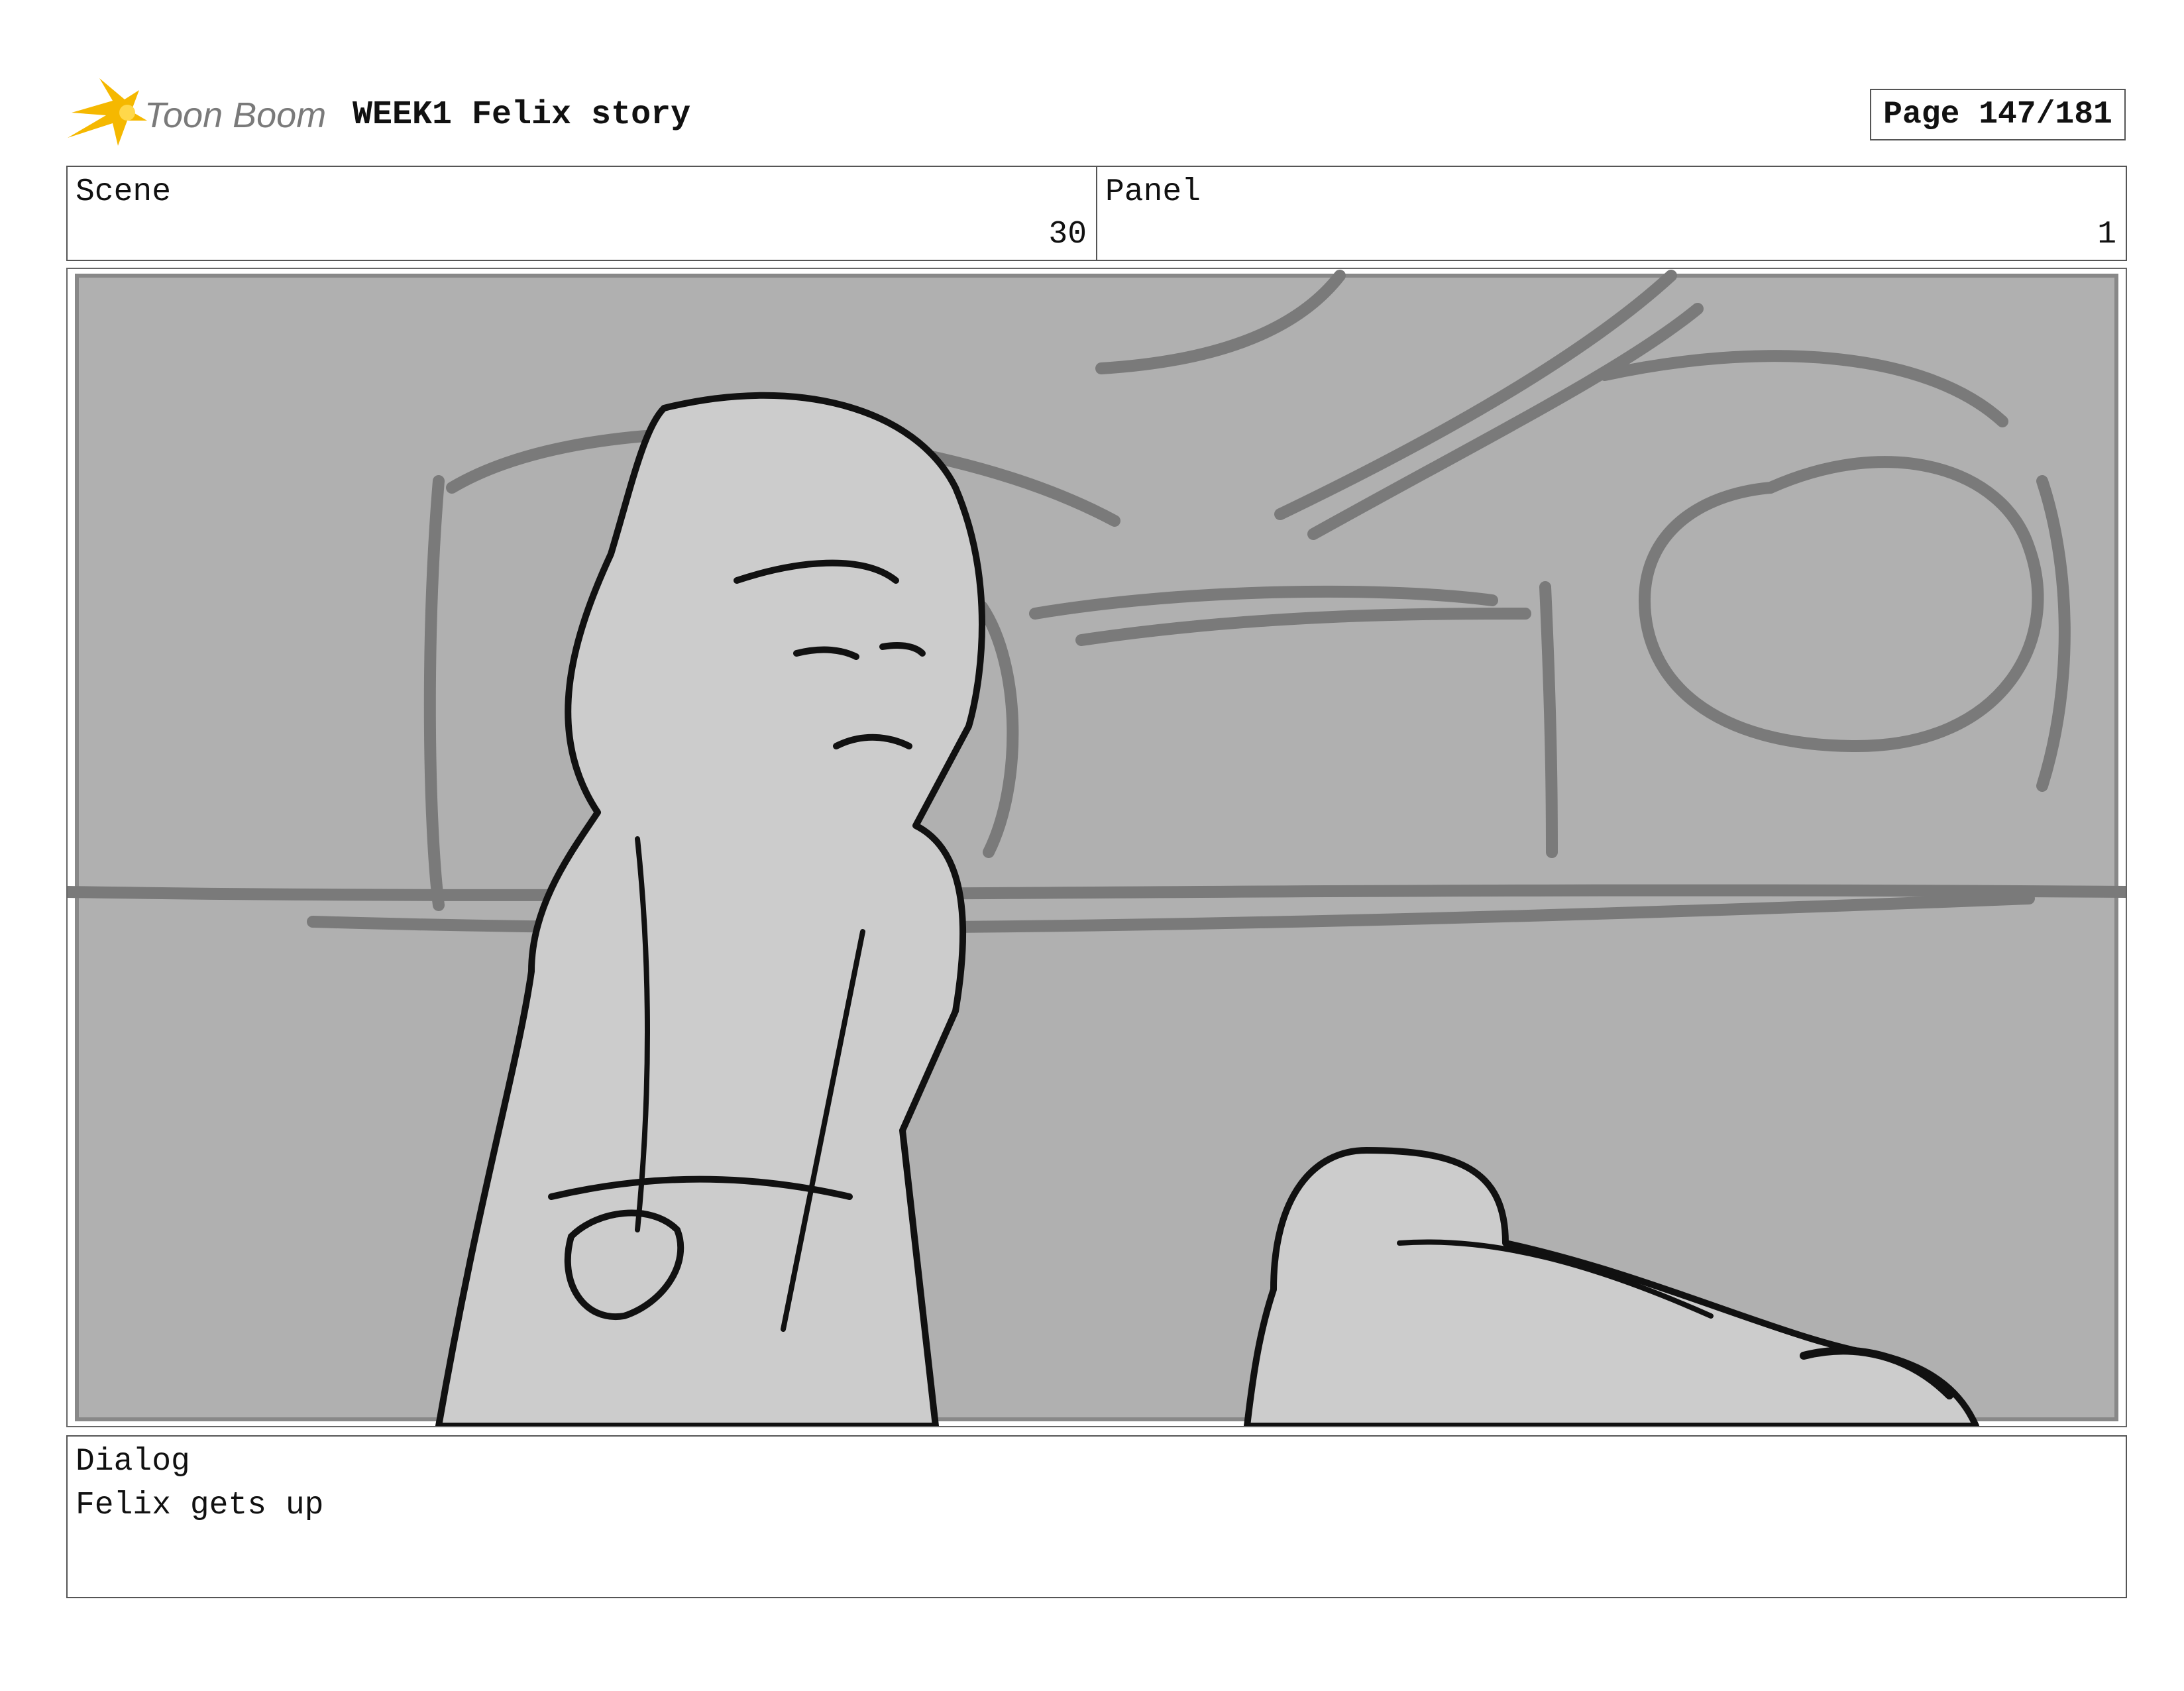 The image size is (2184, 1691). I want to click on panel-cell: Panel 1, so click(1611, 214).